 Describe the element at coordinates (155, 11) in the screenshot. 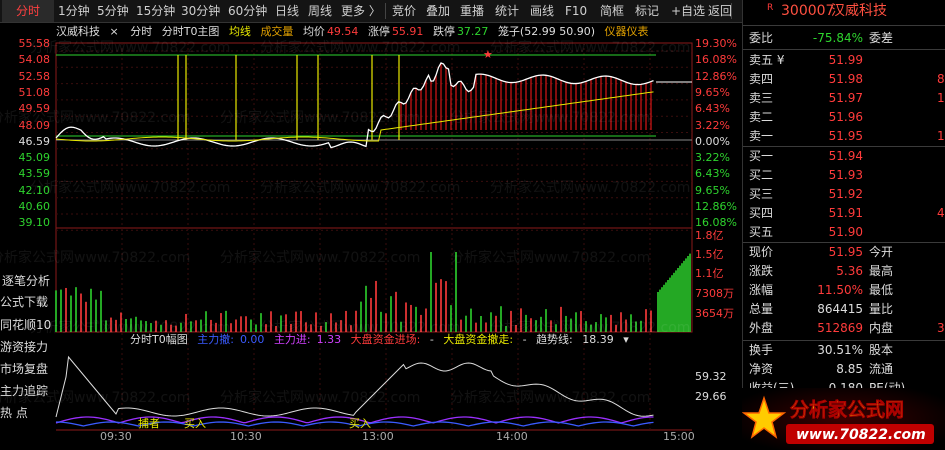

I see `toolbar-item-3: 15分钟` at that location.